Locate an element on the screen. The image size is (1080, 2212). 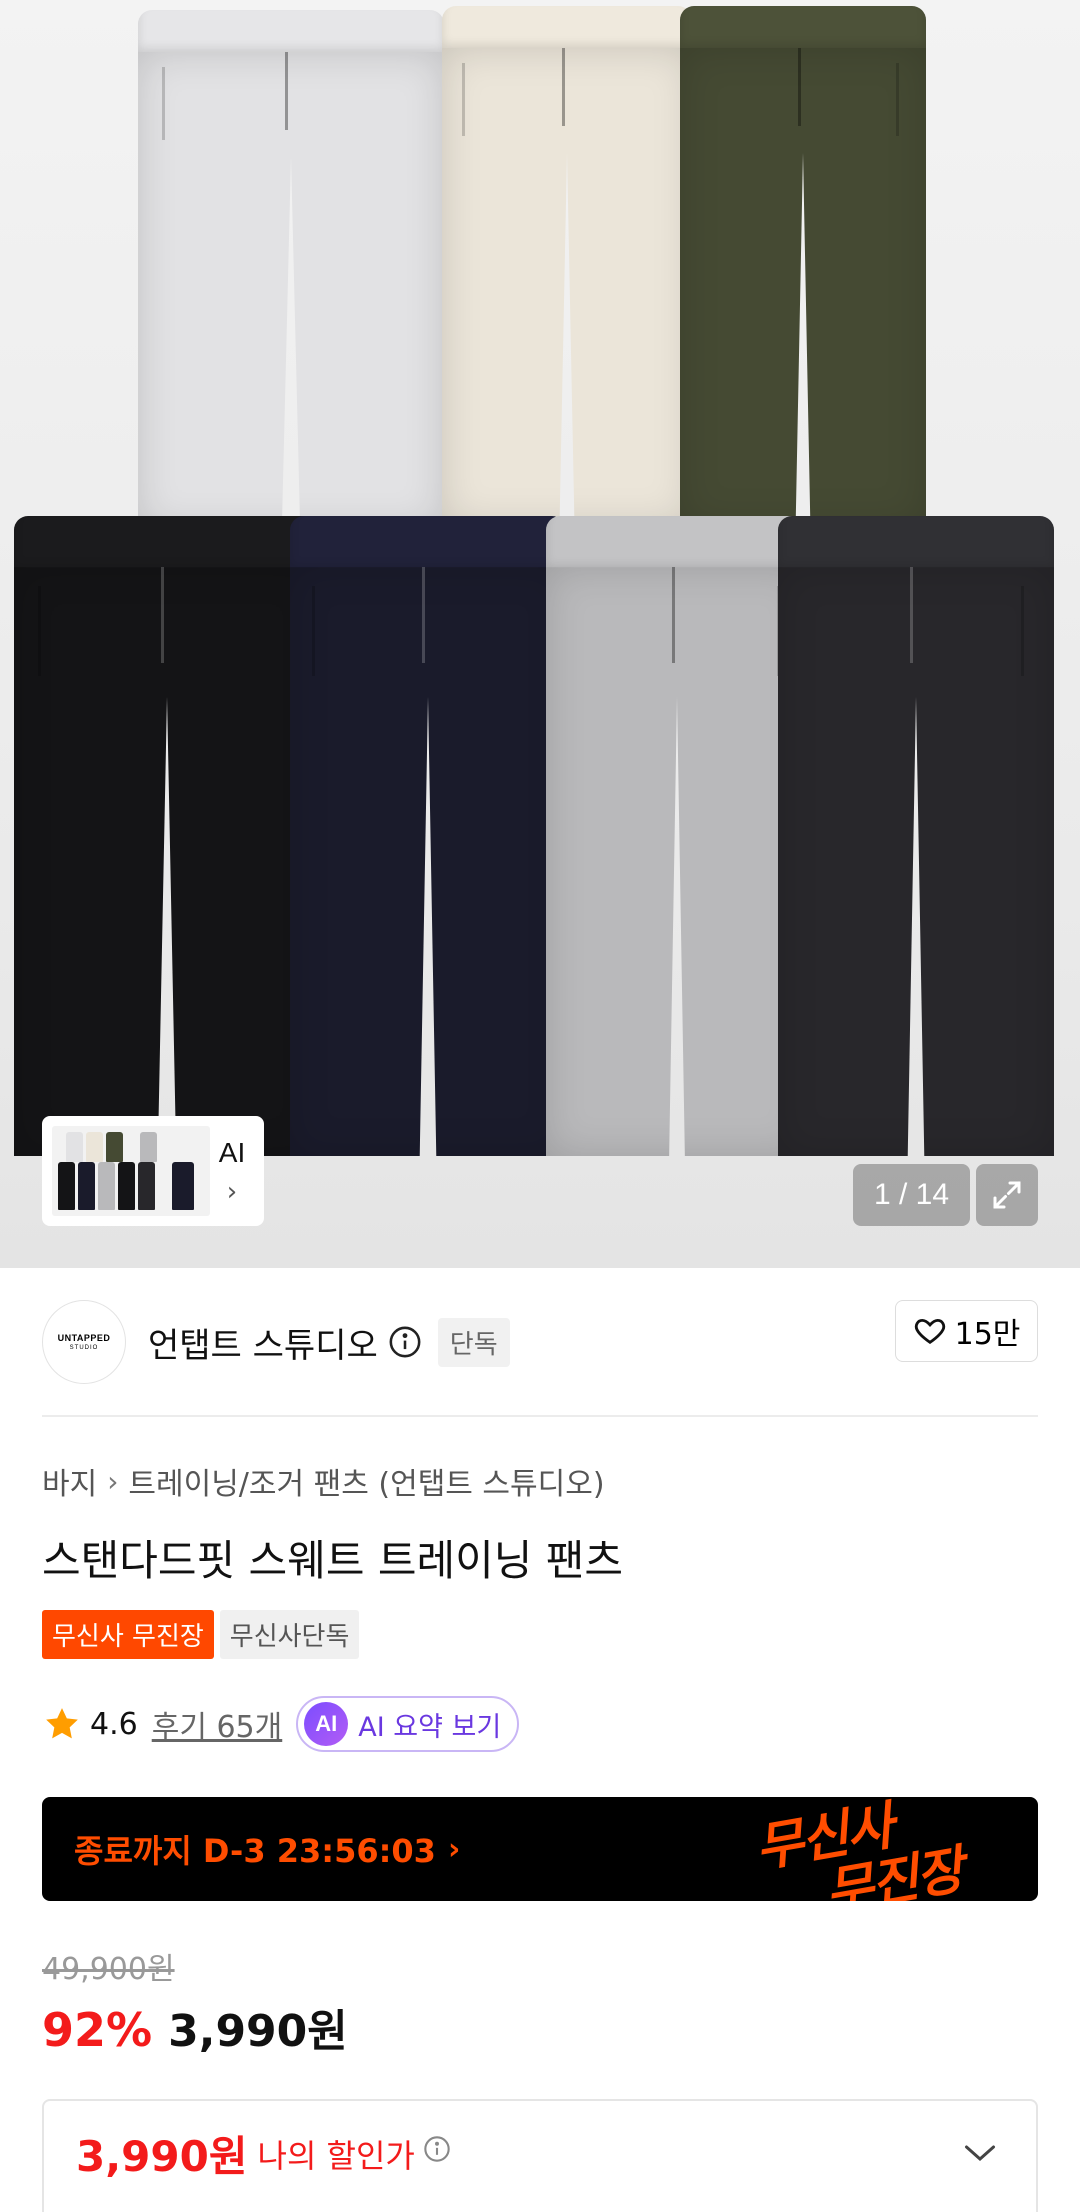
like-count: 15만 is located at coordinates (987, 1334).